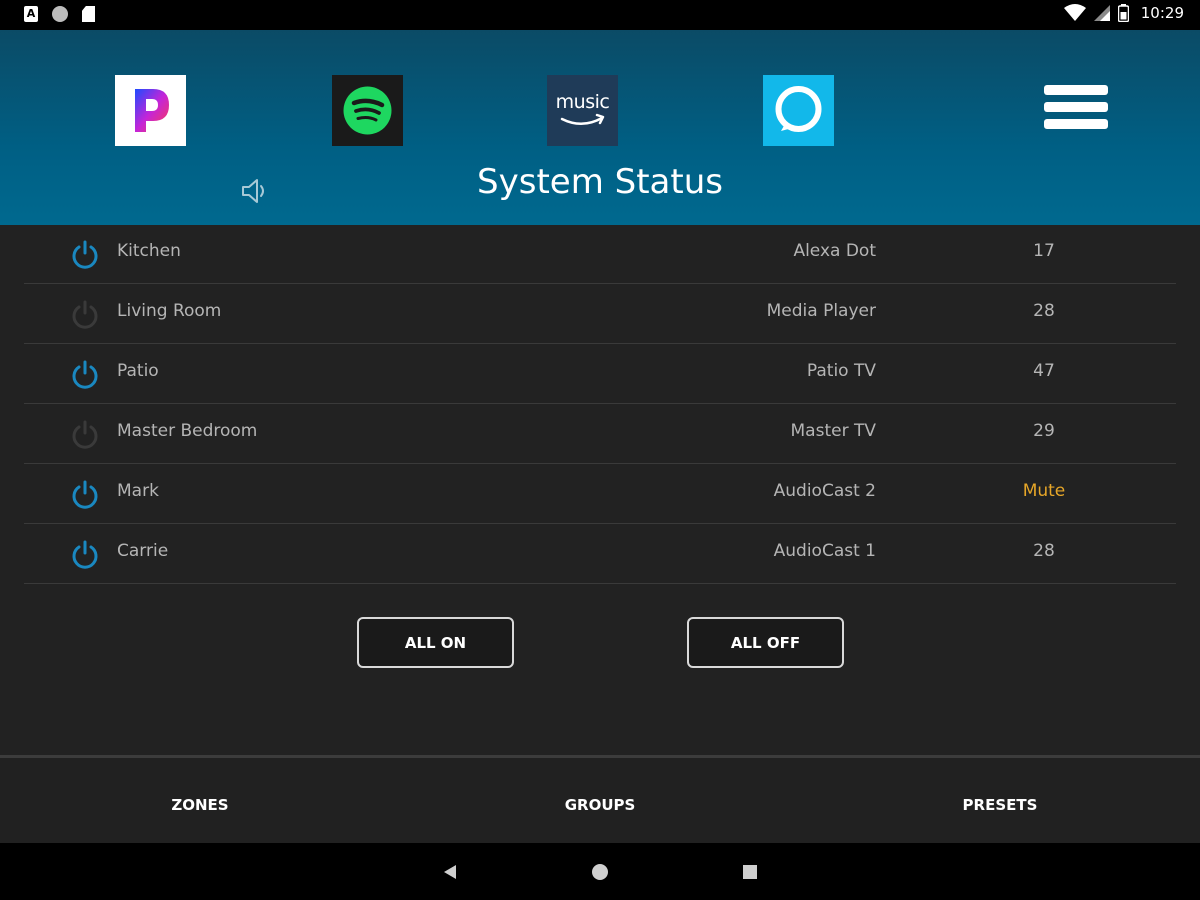 The height and width of the screenshot is (900, 1200). What do you see at coordinates (765, 642) in the screenshot?
I see `all-off-button: ALL OFF` at bounding box center [765, 642].